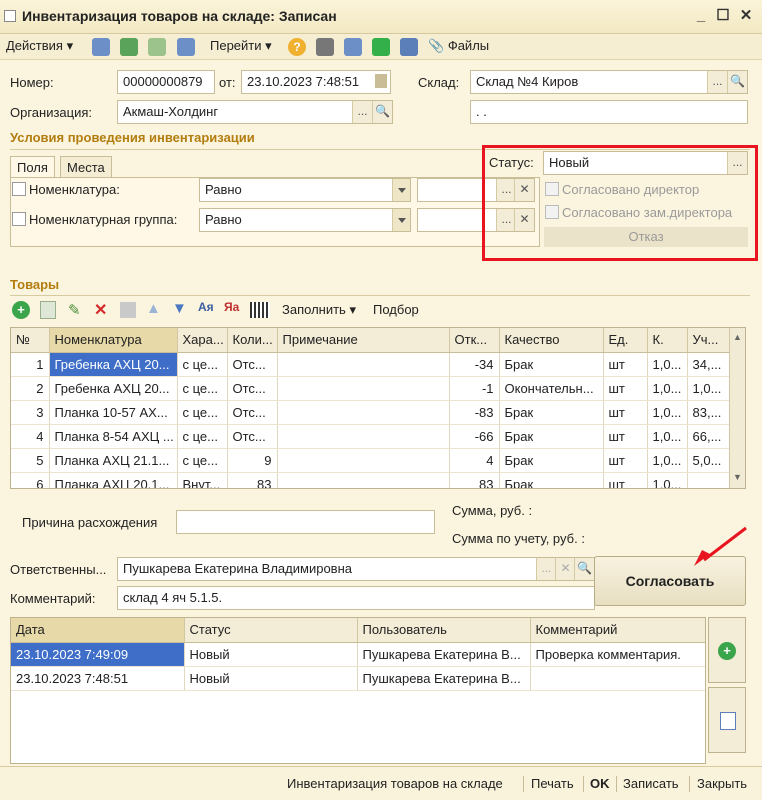  I want to click on col-number: №, so click(30, 340).